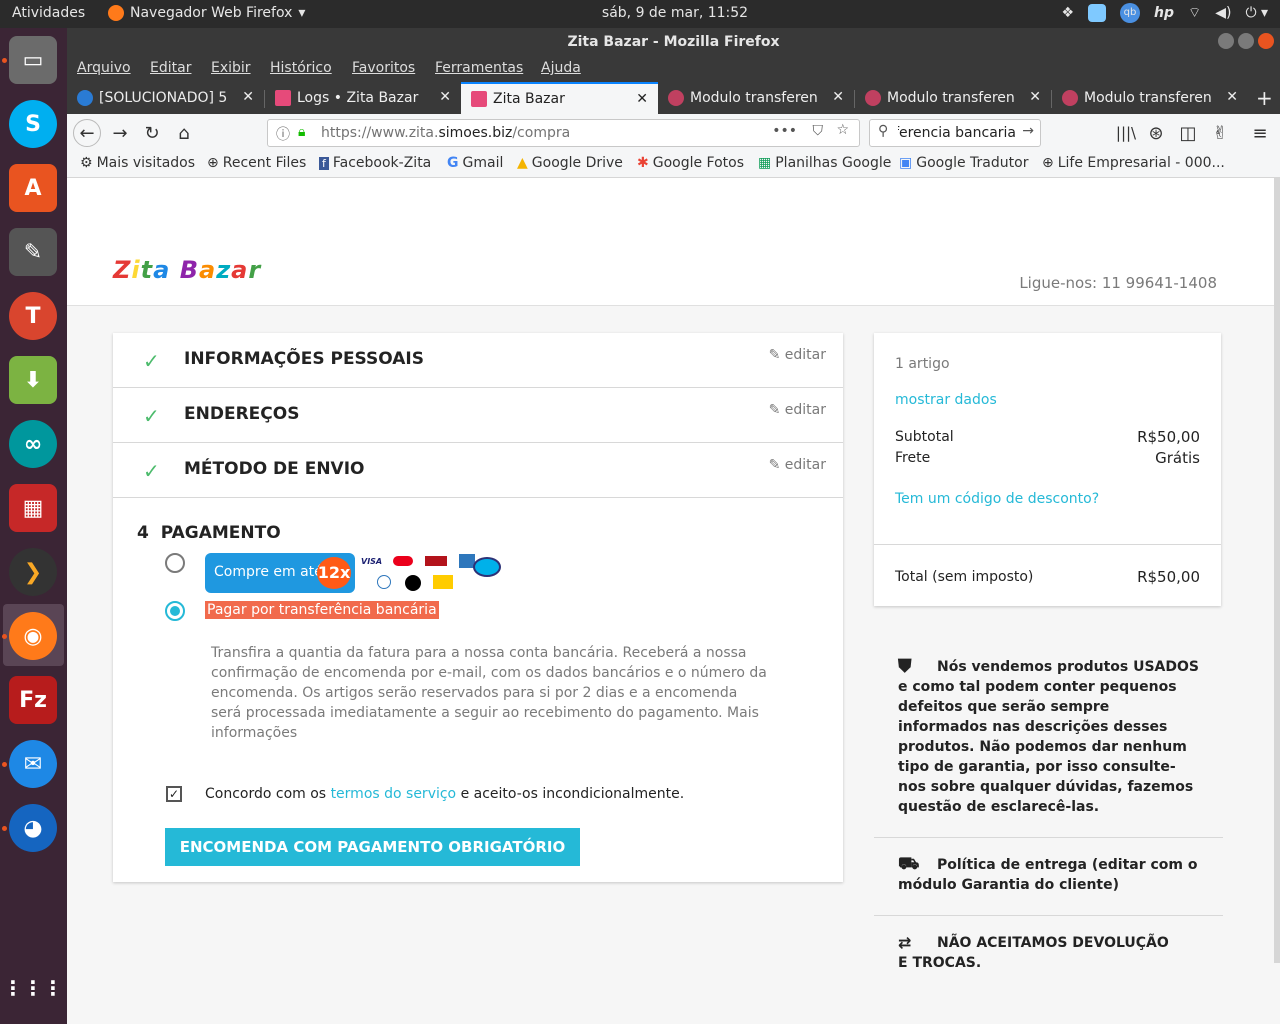  Describe the element at coordinates (403, 561) in the screenshot. I see `mastercard-logo` at that location.